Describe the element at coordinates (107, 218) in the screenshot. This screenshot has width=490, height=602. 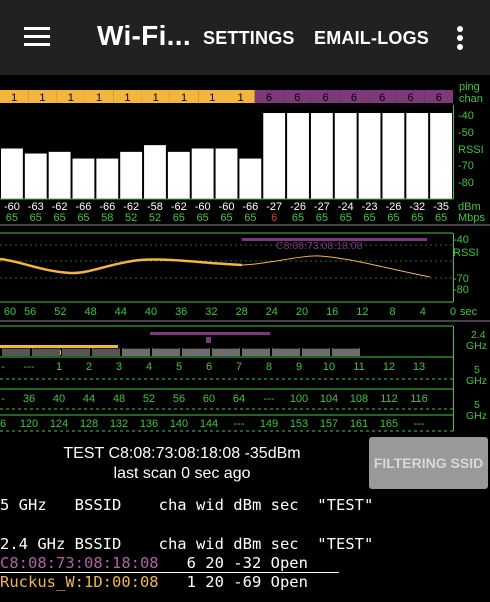
I see `mbps-value-label: 58` at that location.